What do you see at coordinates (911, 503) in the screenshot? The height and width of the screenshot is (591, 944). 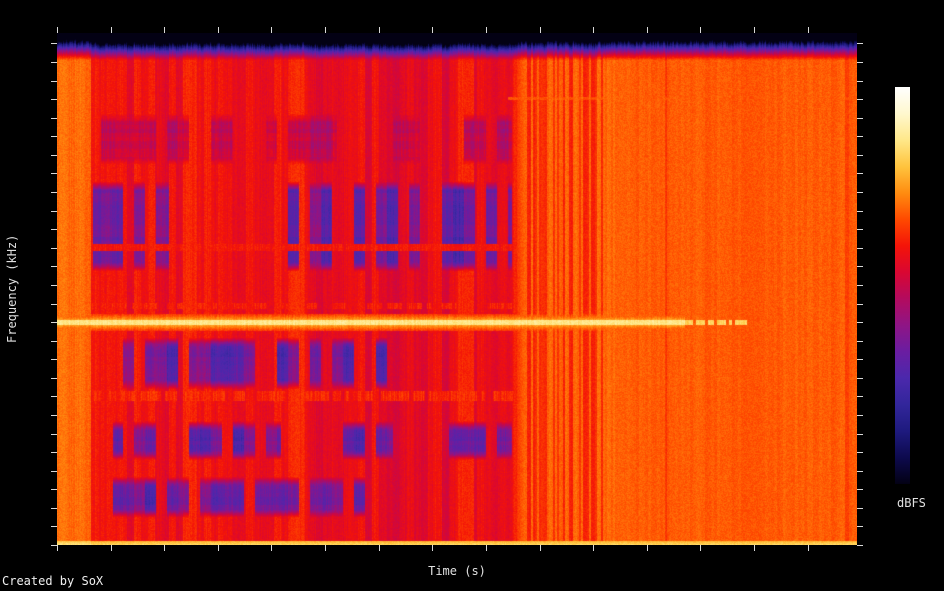 I see `colorbar-unit-label: dBFS` at bounding box center [911, 503].